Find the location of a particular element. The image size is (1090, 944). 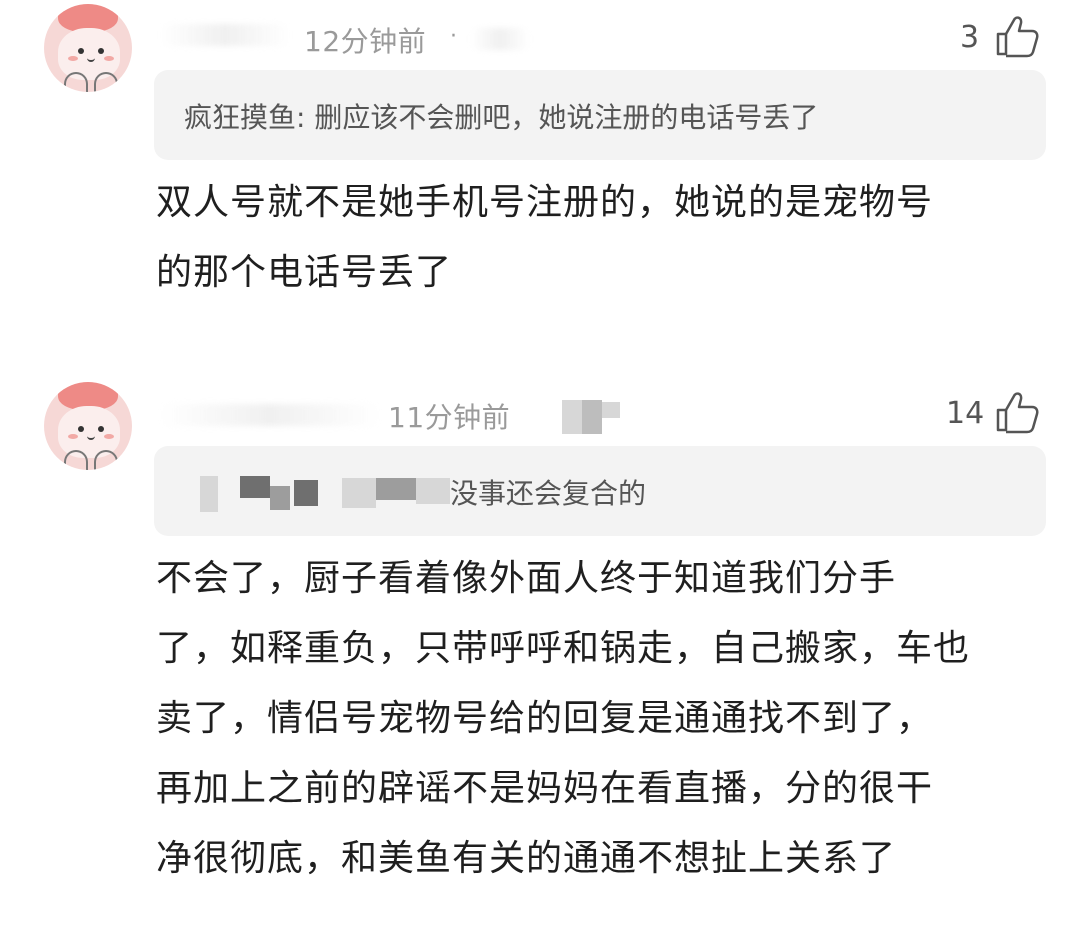

comment-line: 再加上之前的辟谣不是妈妈在看直播，分的很干 is located at coordinates (545, 788).